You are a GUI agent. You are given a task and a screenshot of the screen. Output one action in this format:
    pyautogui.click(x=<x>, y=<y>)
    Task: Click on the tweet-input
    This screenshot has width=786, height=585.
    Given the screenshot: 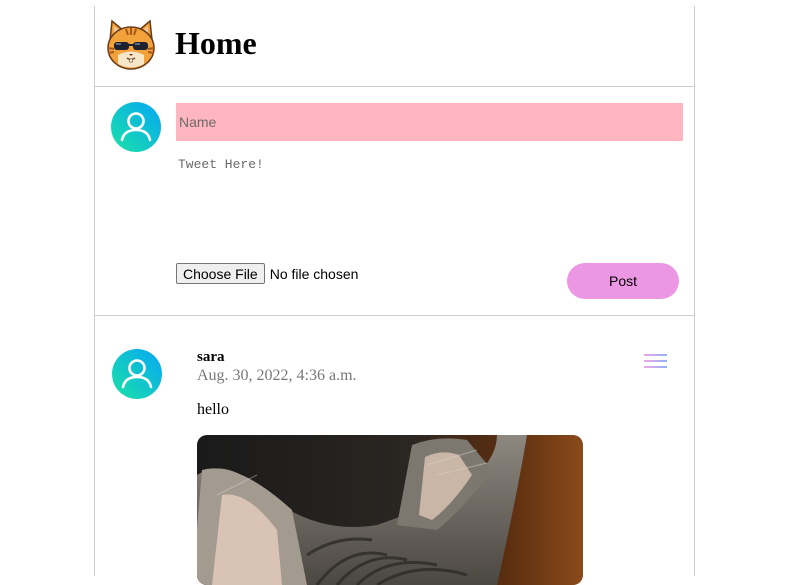 What is the action you would take?
    pyautogui.click(x=428, y=202)
    